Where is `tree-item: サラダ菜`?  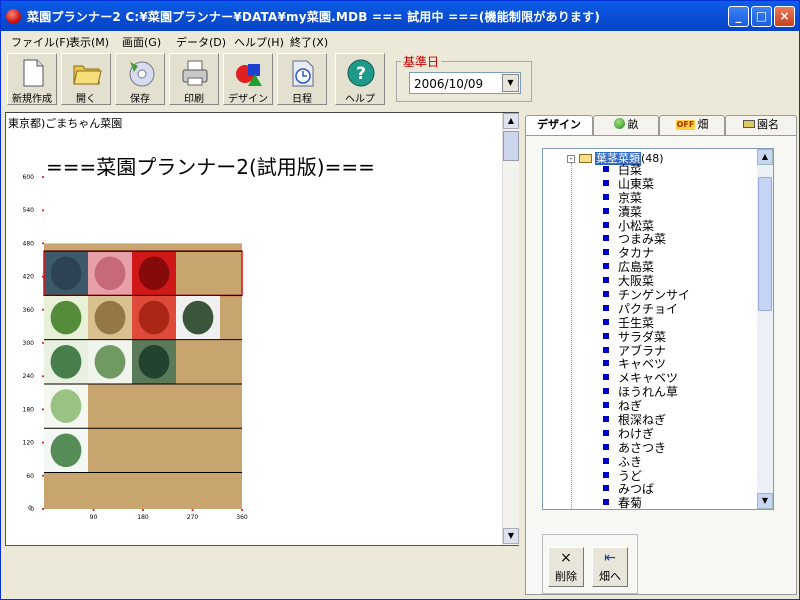 tree-item: サラダ菜 is located at coordinates (646, 337).